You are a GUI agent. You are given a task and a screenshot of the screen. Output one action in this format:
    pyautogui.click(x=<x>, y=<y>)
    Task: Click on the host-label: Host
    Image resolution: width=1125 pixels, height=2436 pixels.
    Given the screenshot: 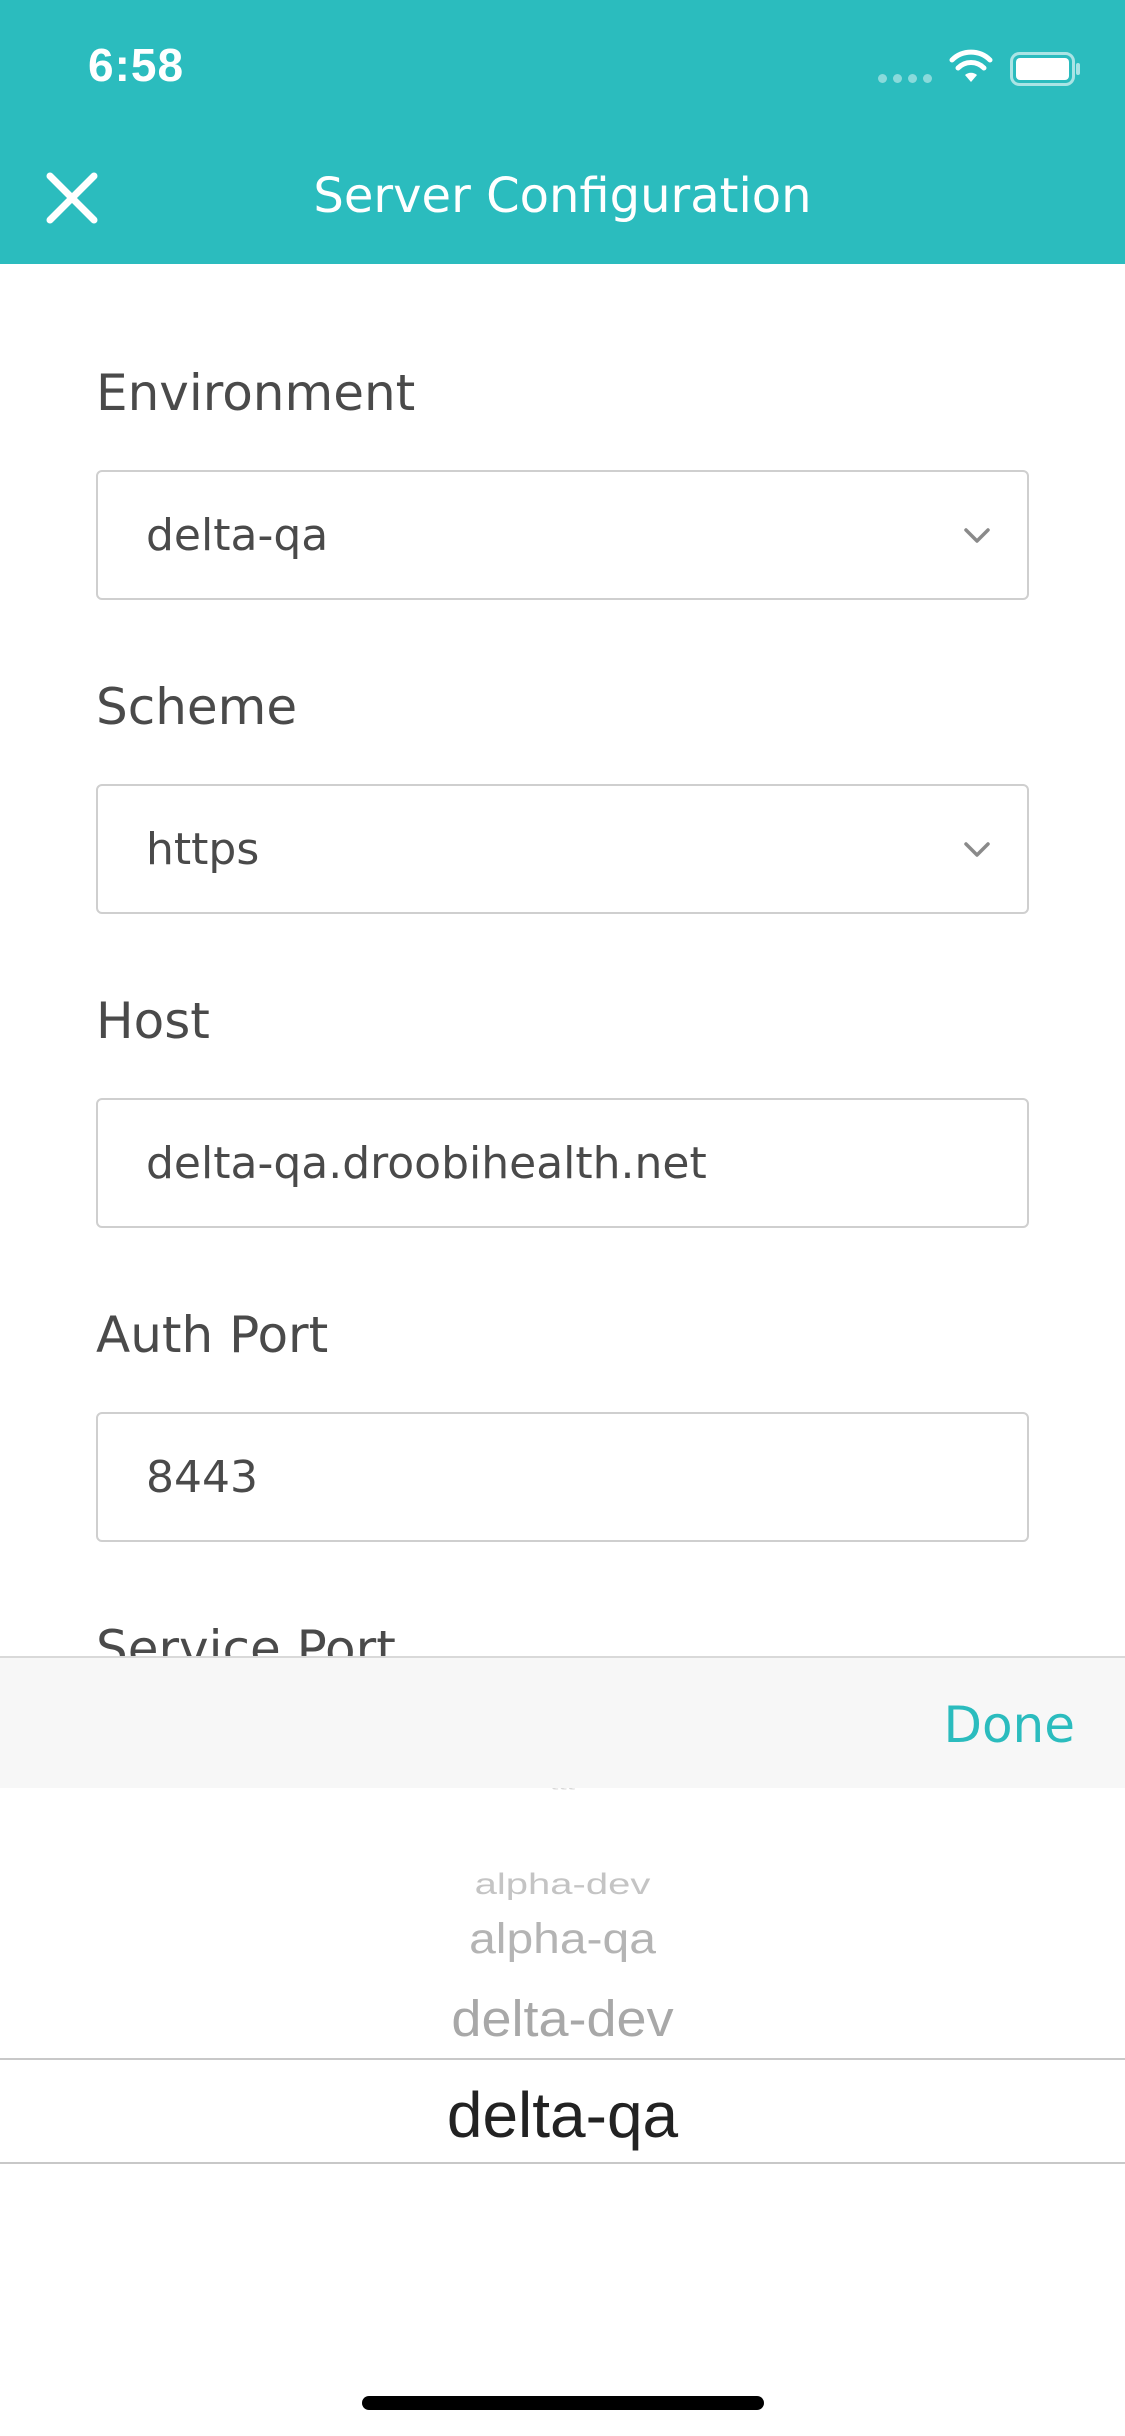 What is the action you would take?
    pyautogui.click(x=153, y=1021)
    